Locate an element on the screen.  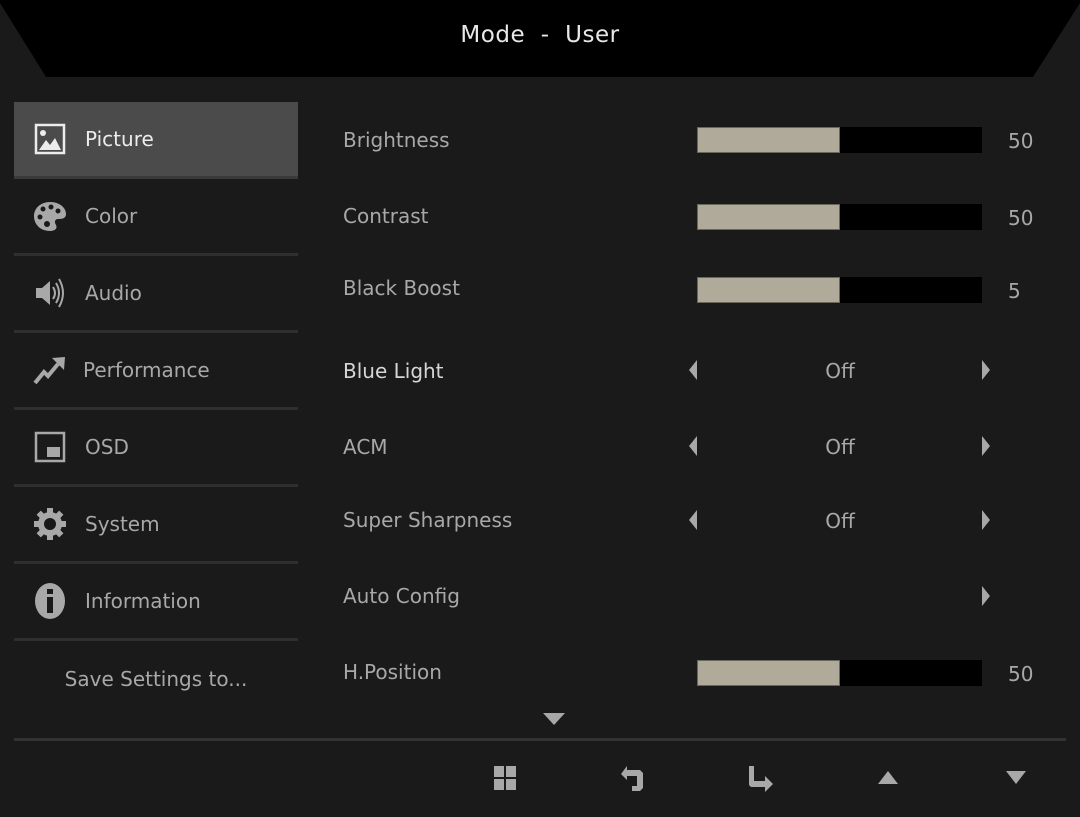
black-boost-slider is located at coordinates (839, 290).